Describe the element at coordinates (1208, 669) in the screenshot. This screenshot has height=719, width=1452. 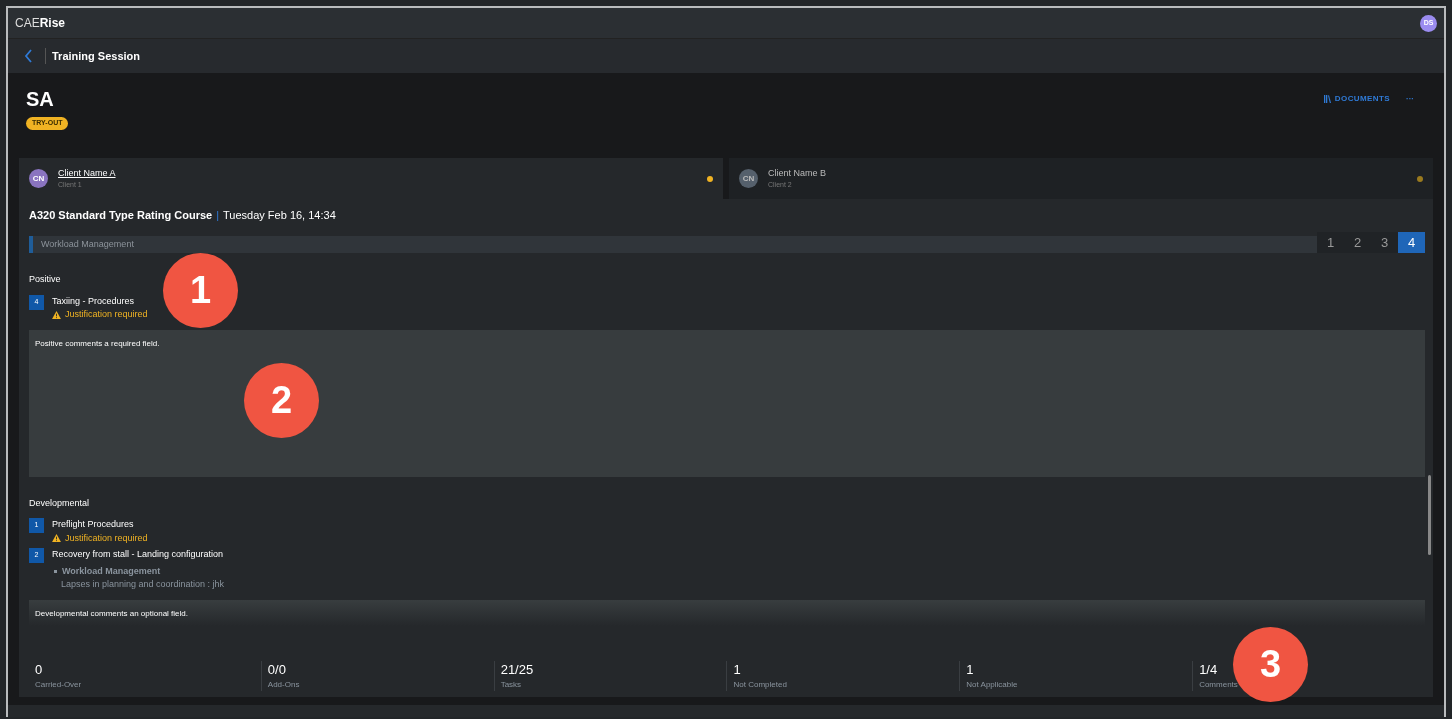
I see `stat-value: 1/4` at that location.